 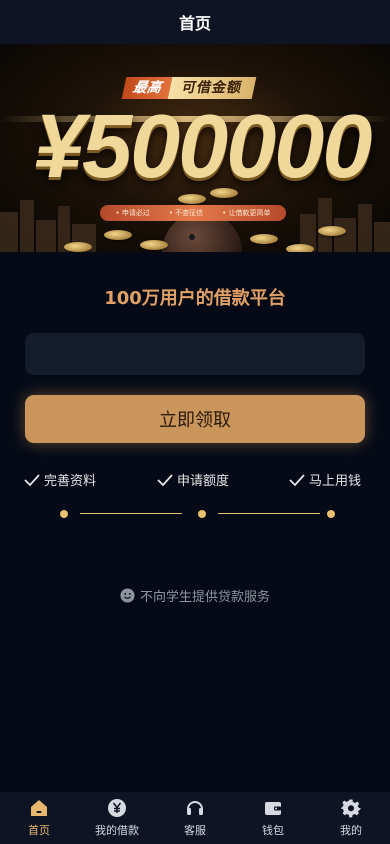 I want to click on tab-label: 首页, so click(x=39, y=830).